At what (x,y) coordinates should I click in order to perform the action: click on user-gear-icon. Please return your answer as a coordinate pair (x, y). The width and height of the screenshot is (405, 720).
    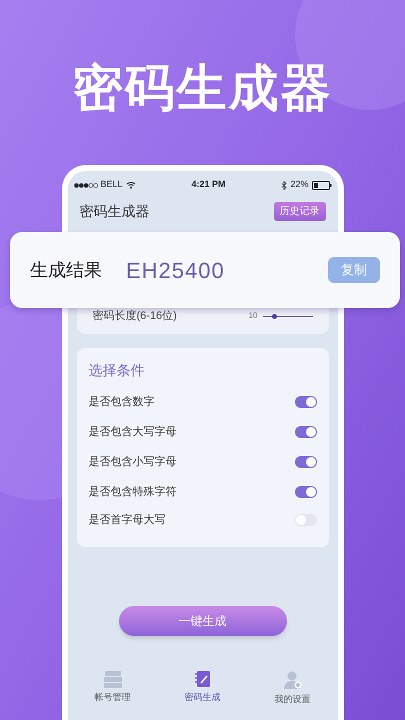
    Looking at the image, I should click on (292, 680).